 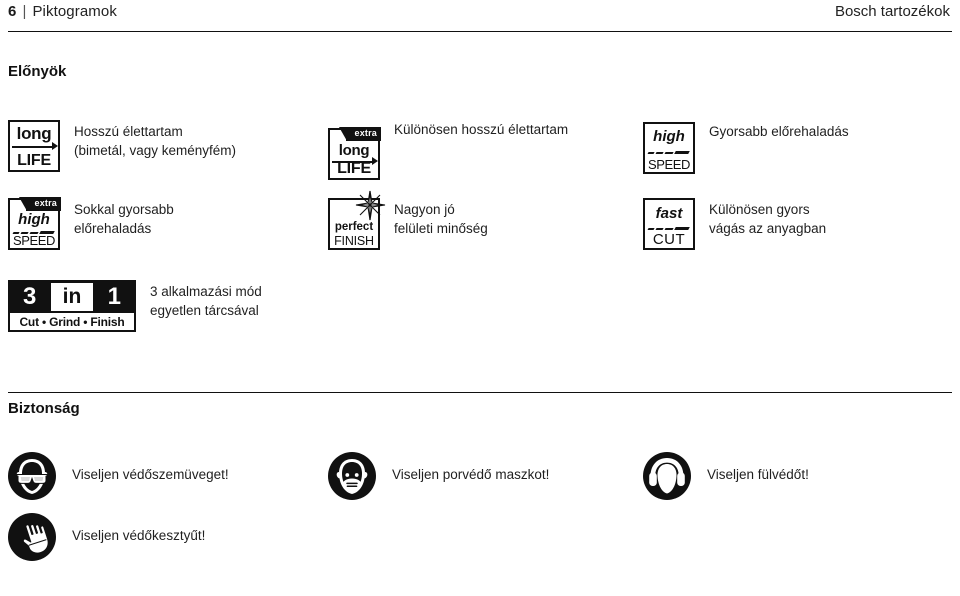 I want to click on safety-item-goggles: Viseljen védőszemüveget!, so click(x=168, y=476).